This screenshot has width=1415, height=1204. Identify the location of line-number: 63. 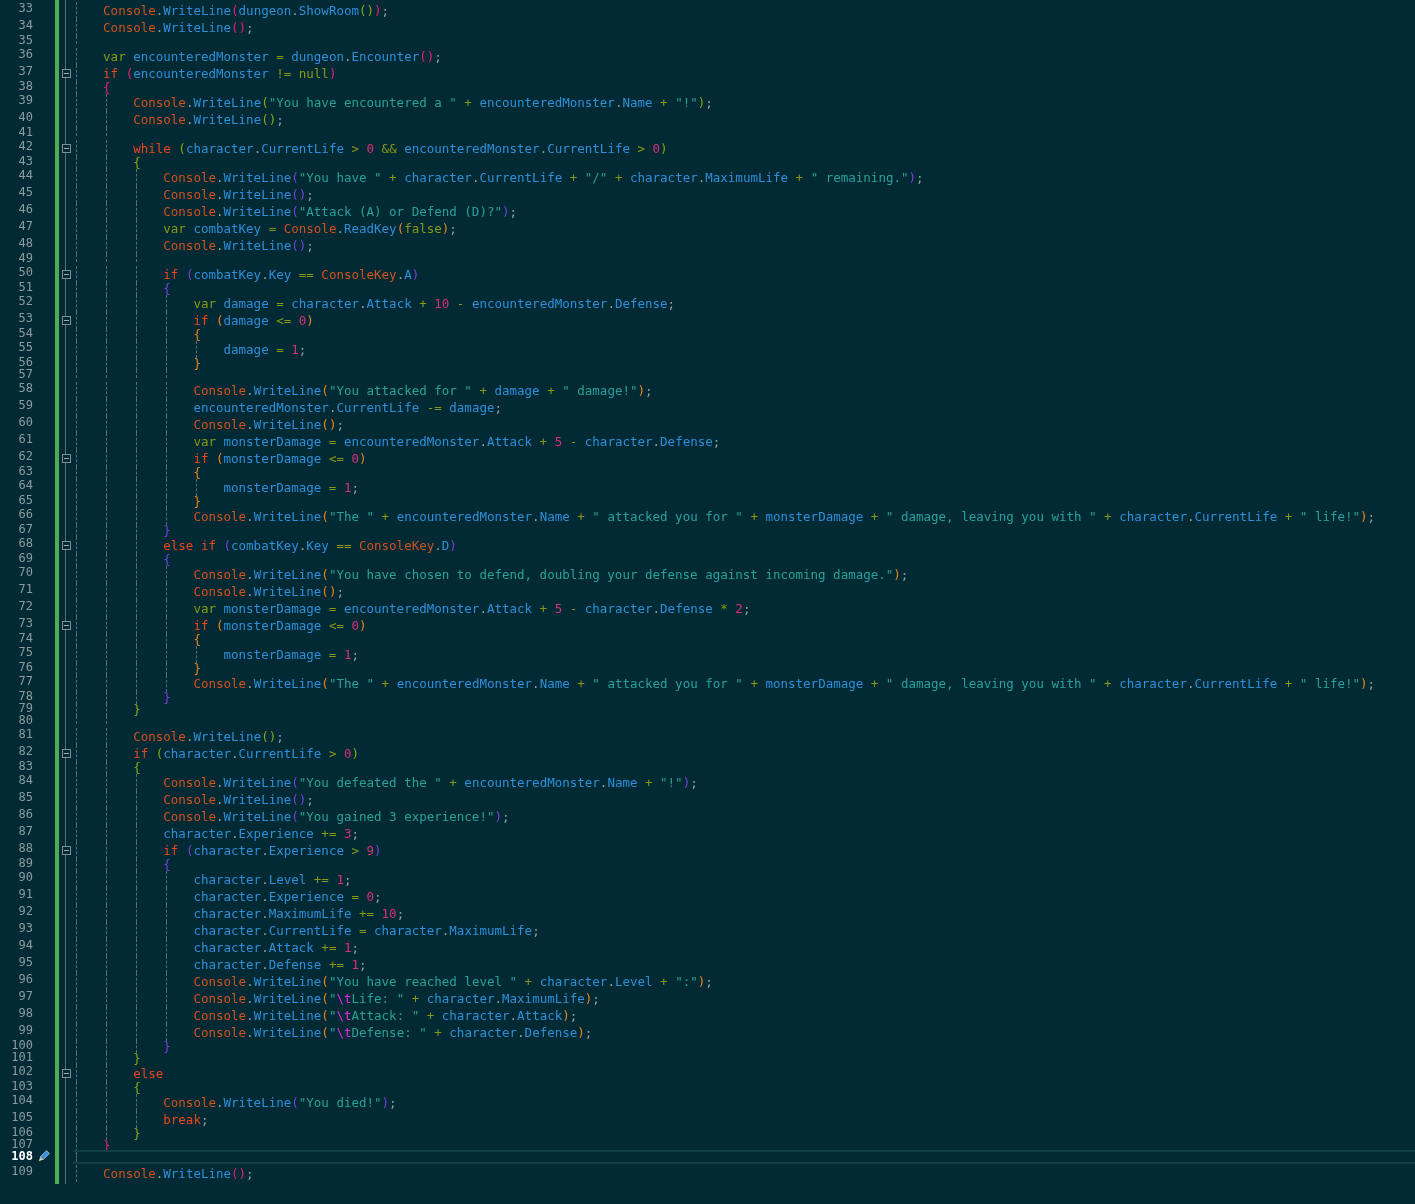
(26, 472).